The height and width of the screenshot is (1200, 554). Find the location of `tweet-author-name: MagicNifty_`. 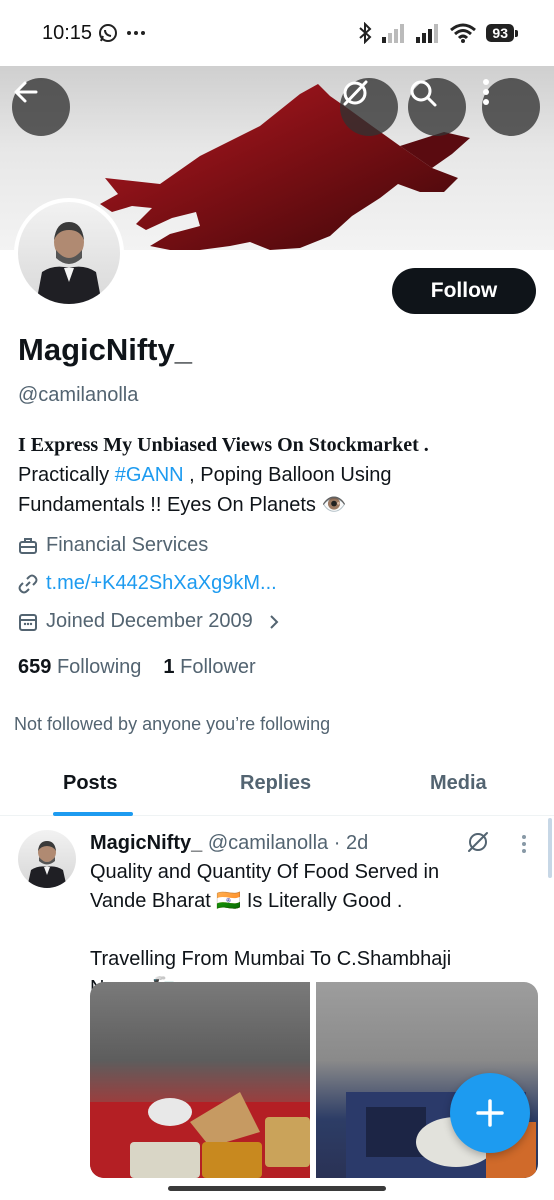

tweet-author-name: MagicNifty_ is located at coordinates (146, 843).